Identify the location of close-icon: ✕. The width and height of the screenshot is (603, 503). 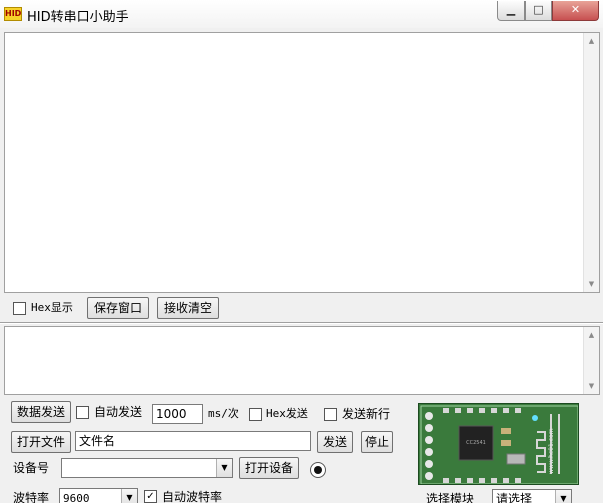
(575, 9).